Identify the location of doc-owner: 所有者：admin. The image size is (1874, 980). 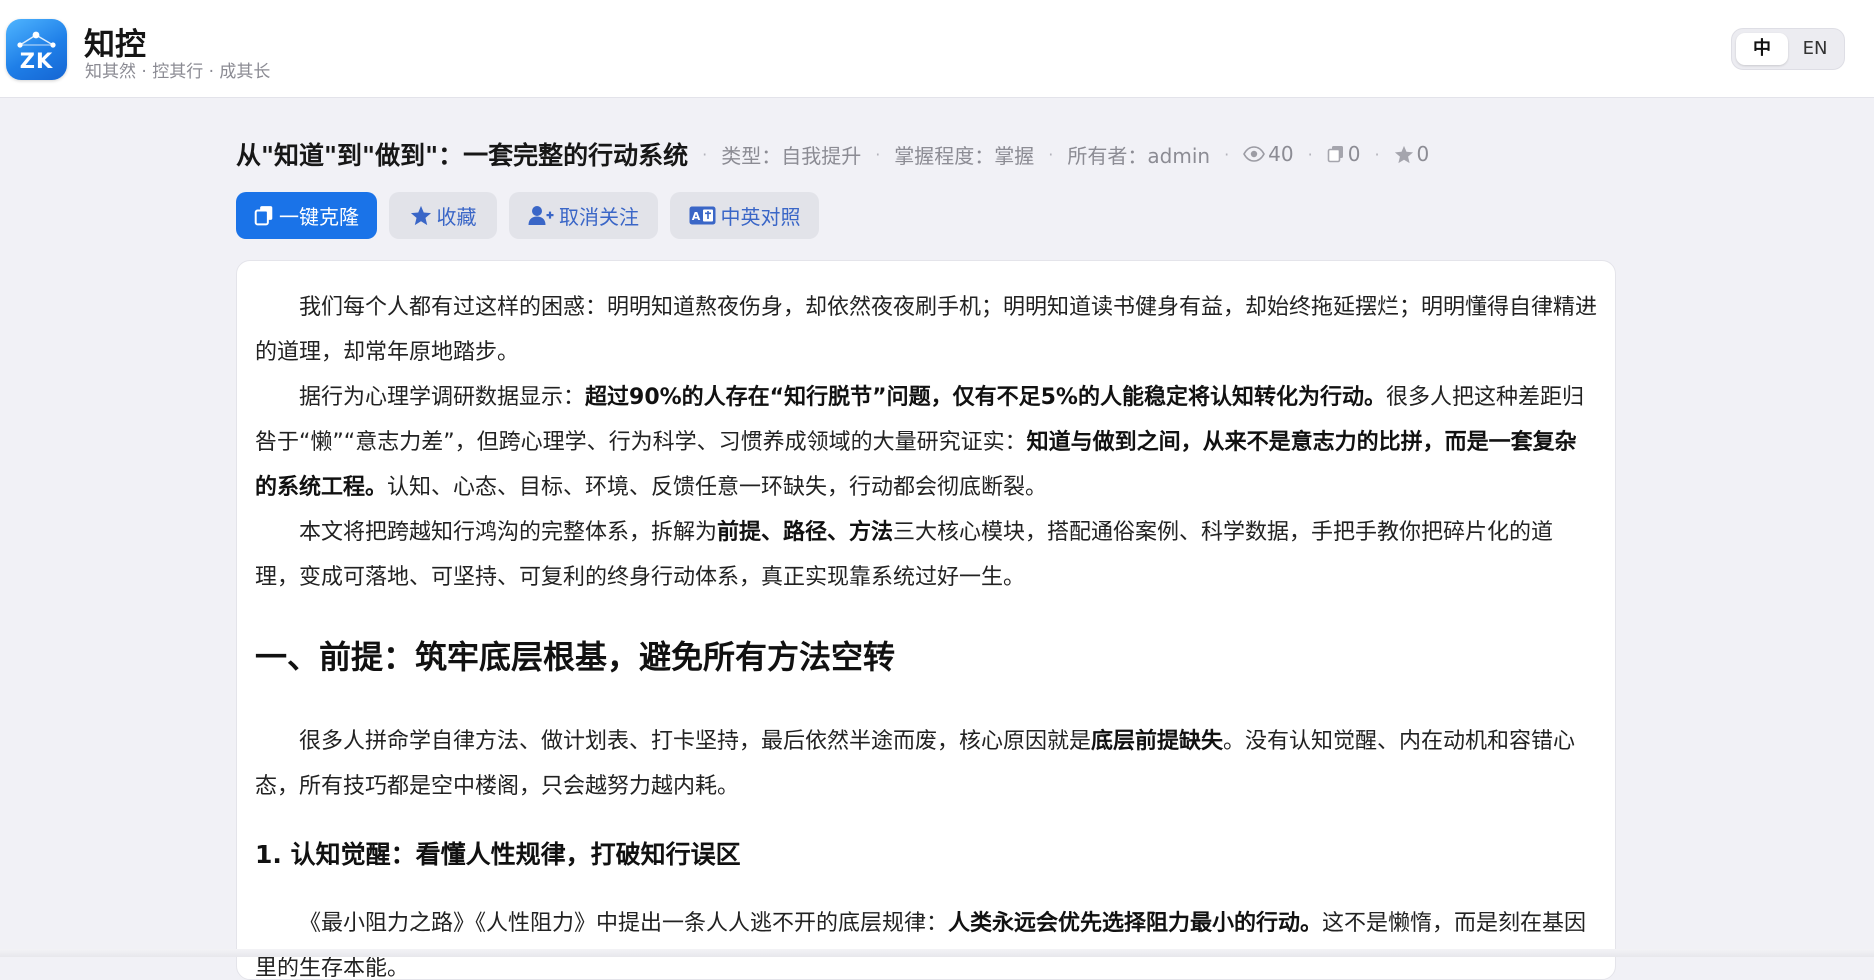
(1139, 155).